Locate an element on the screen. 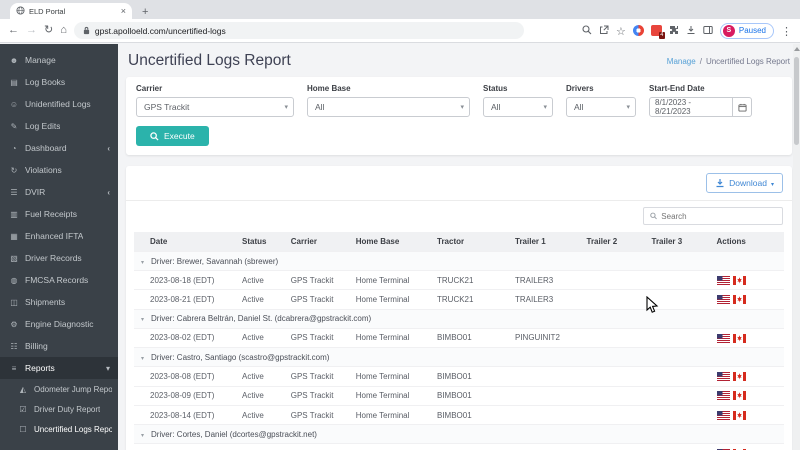 This screenshot has height=450, width=800. reload-icon is located at coordinates (48, 30).